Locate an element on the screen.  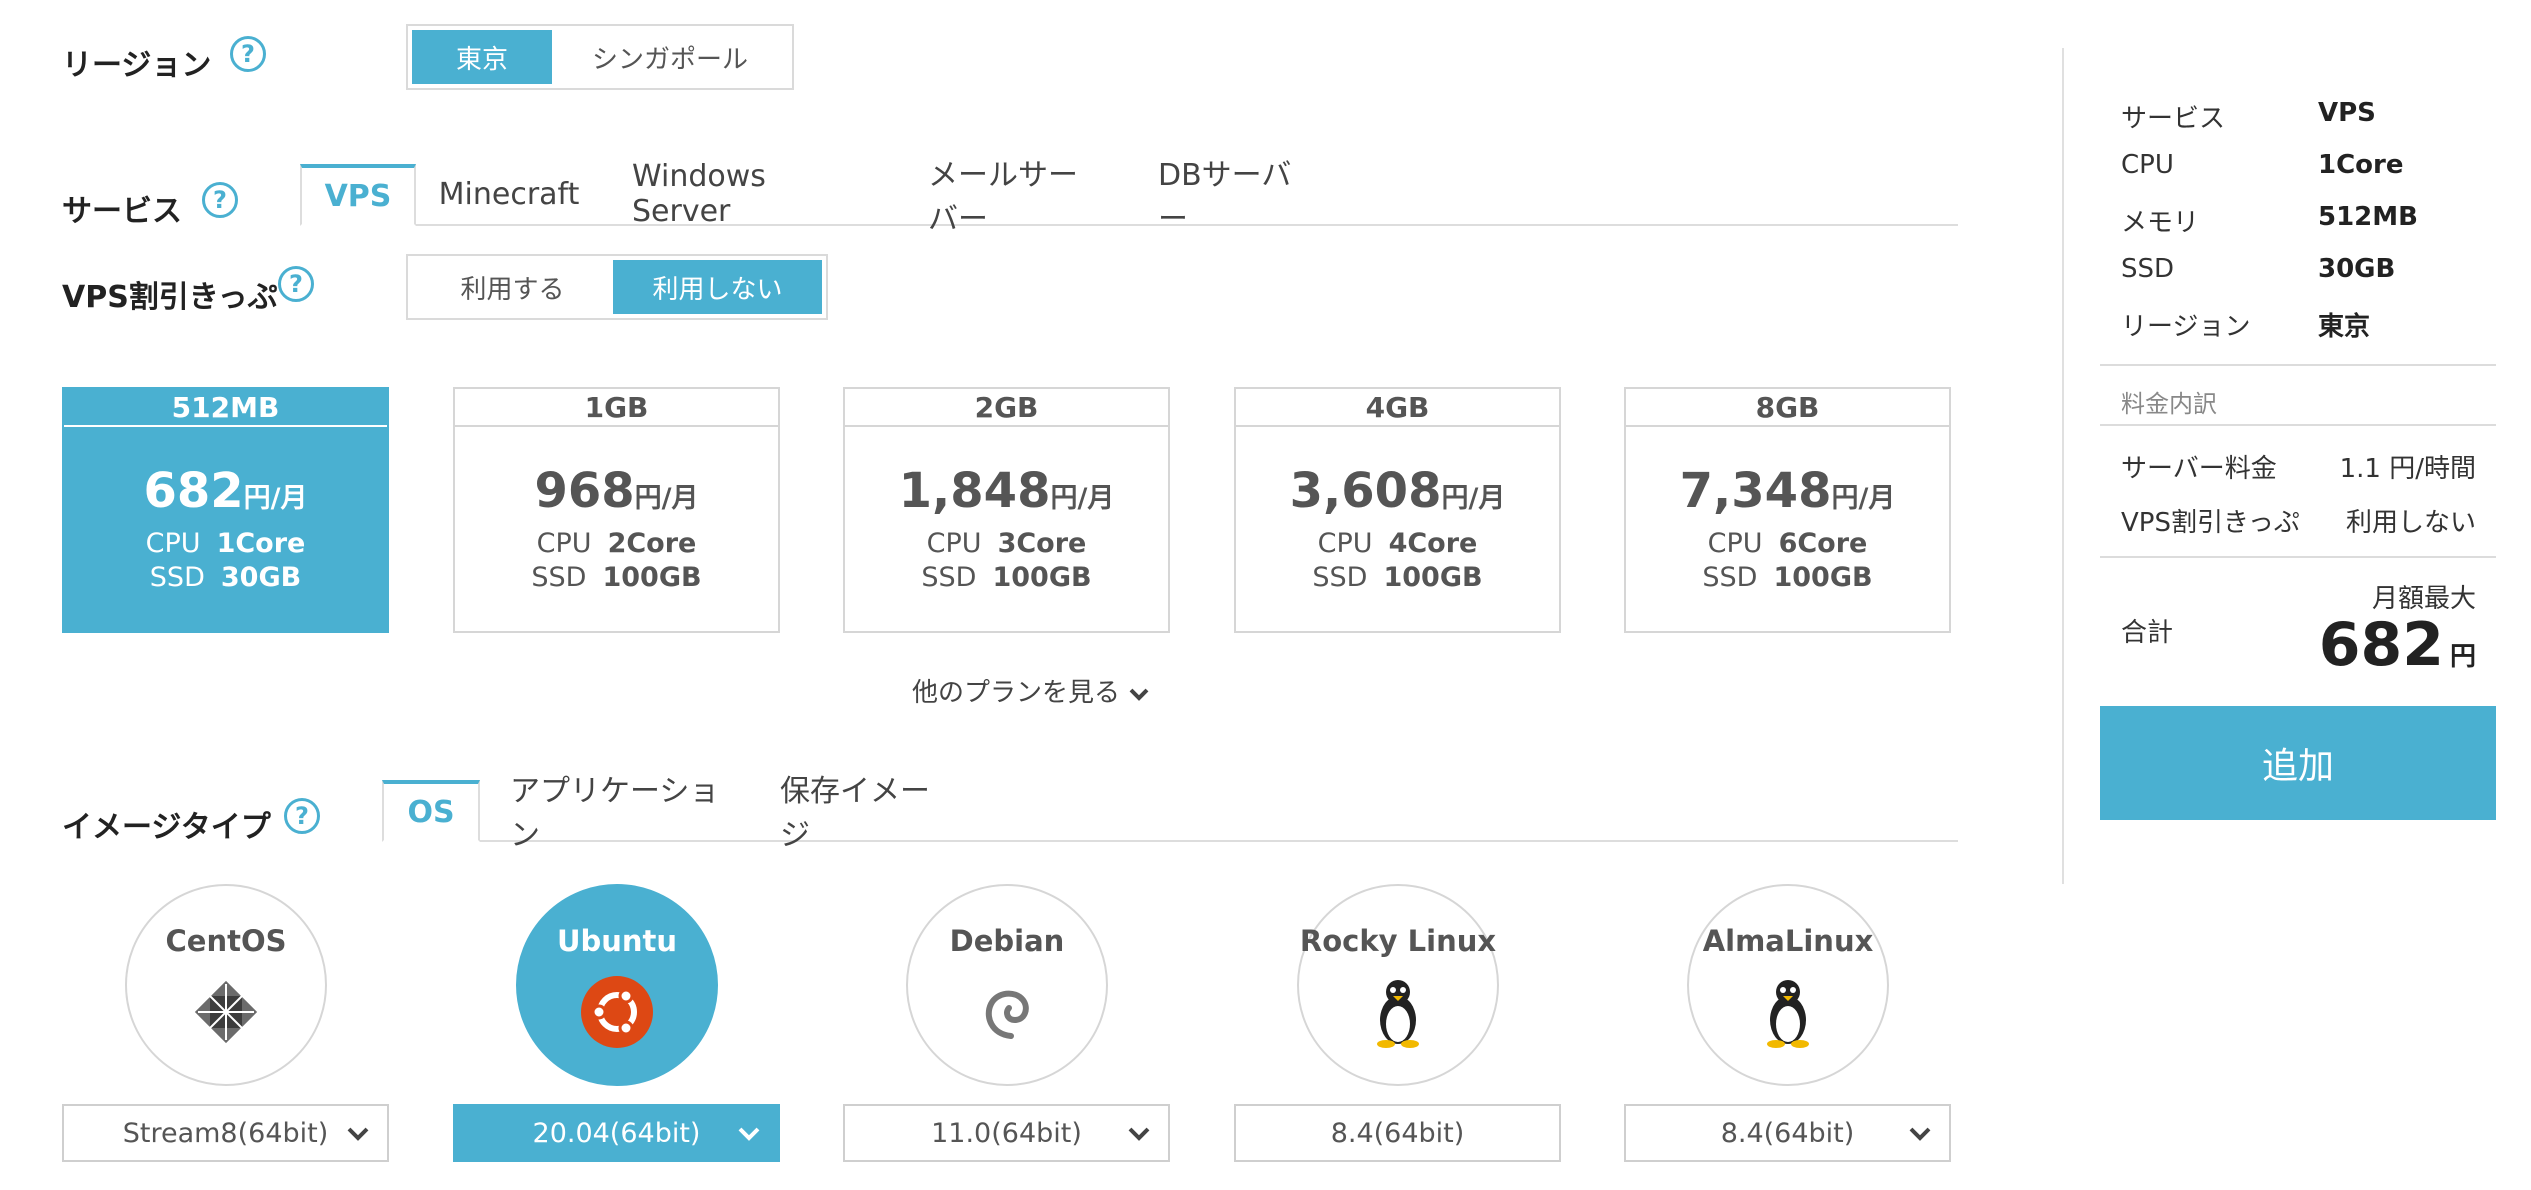
os-version-select-almalinux: 8.4(64bit) is located at coordinates (1787, 1133).